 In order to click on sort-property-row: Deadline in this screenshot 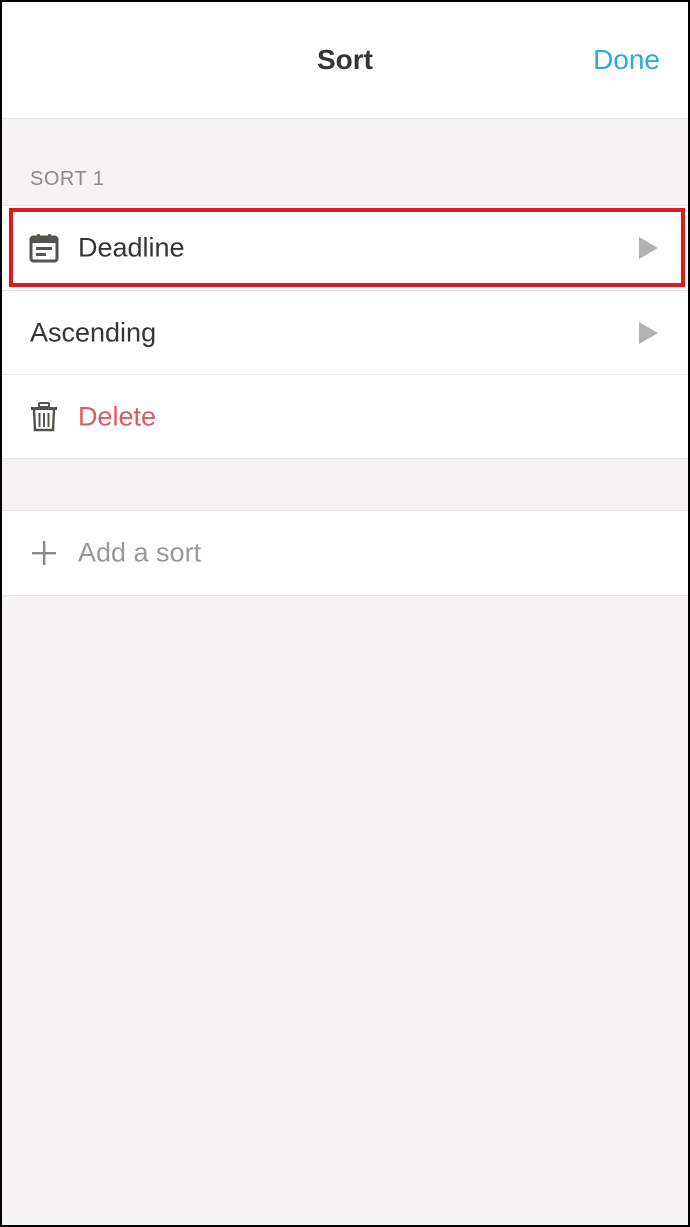, I will do `click(345, 248)`.